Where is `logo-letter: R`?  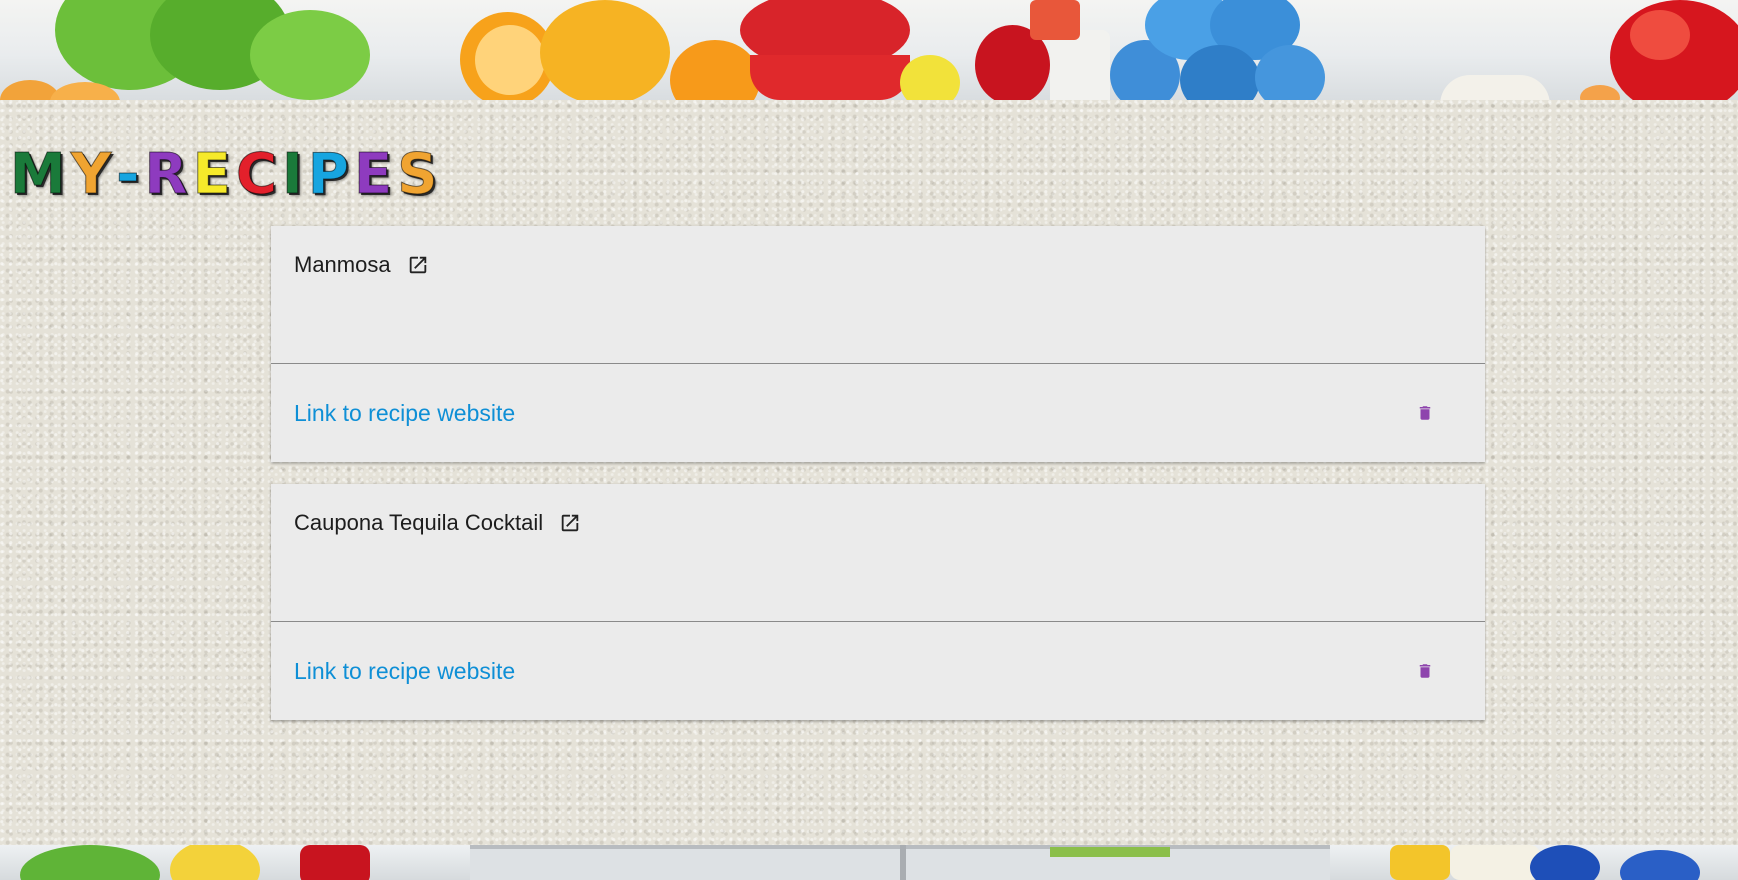 logo-letter: R is located at coordinates (168, 175).